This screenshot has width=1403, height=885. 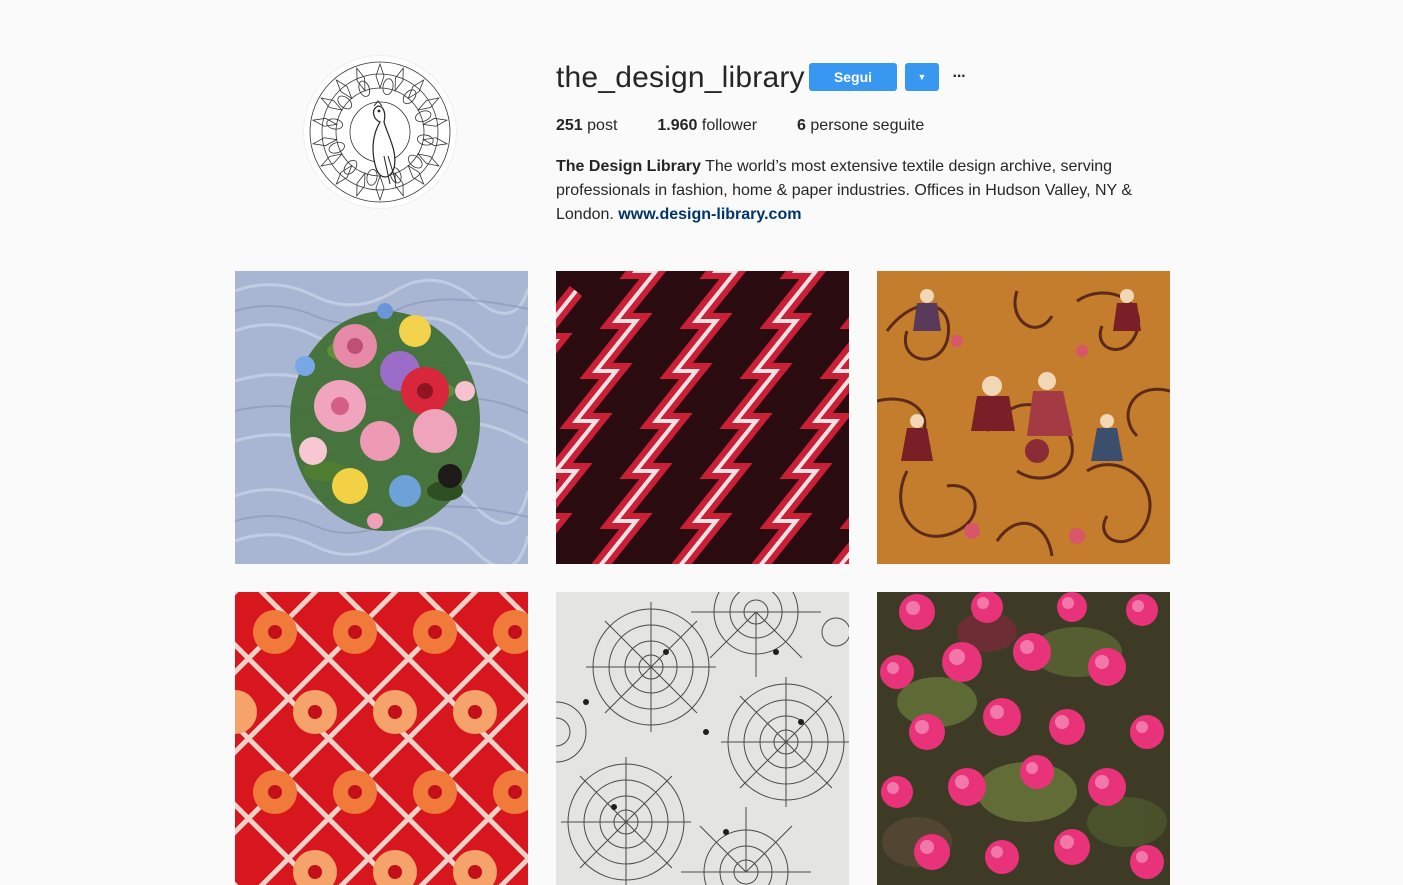 I want to click on profile-username: the_design_library, so click(x=680, y=77).